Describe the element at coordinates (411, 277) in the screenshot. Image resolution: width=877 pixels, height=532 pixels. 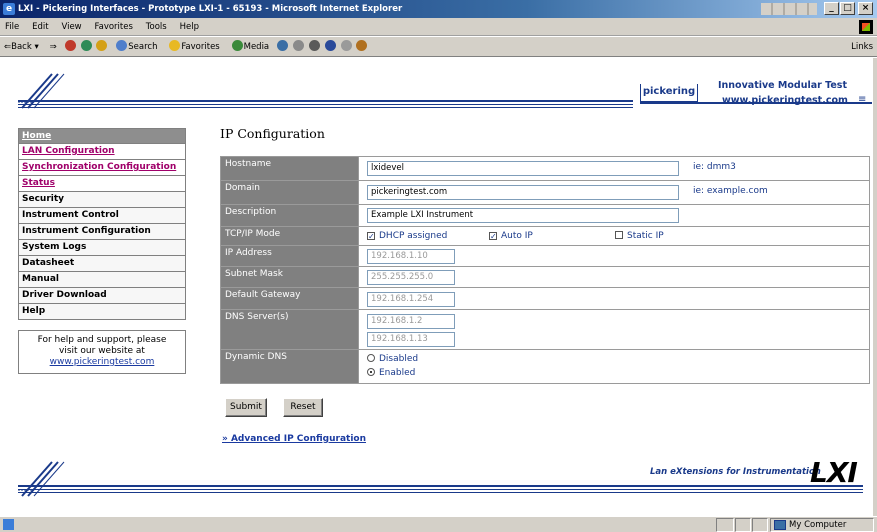
I see `subnet-mask-input: 255.255.255.0` at that location.